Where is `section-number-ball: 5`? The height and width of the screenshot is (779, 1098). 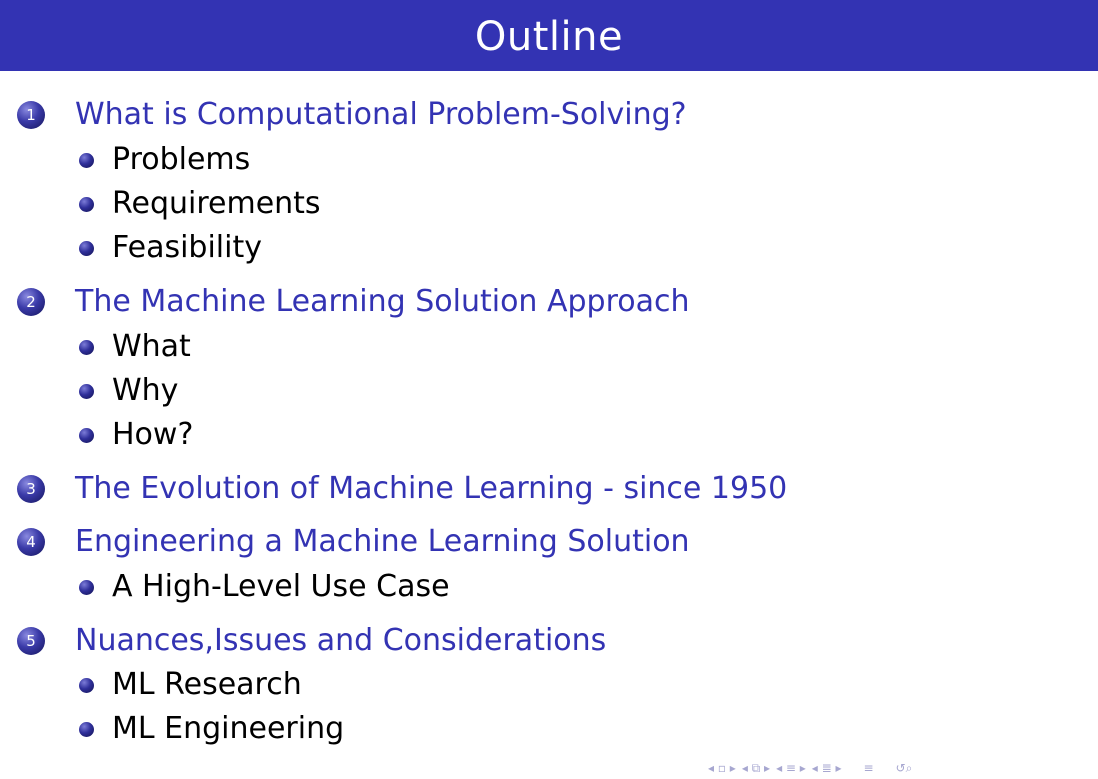
section-number-ball: 5 is located at coordinates (31, 641).